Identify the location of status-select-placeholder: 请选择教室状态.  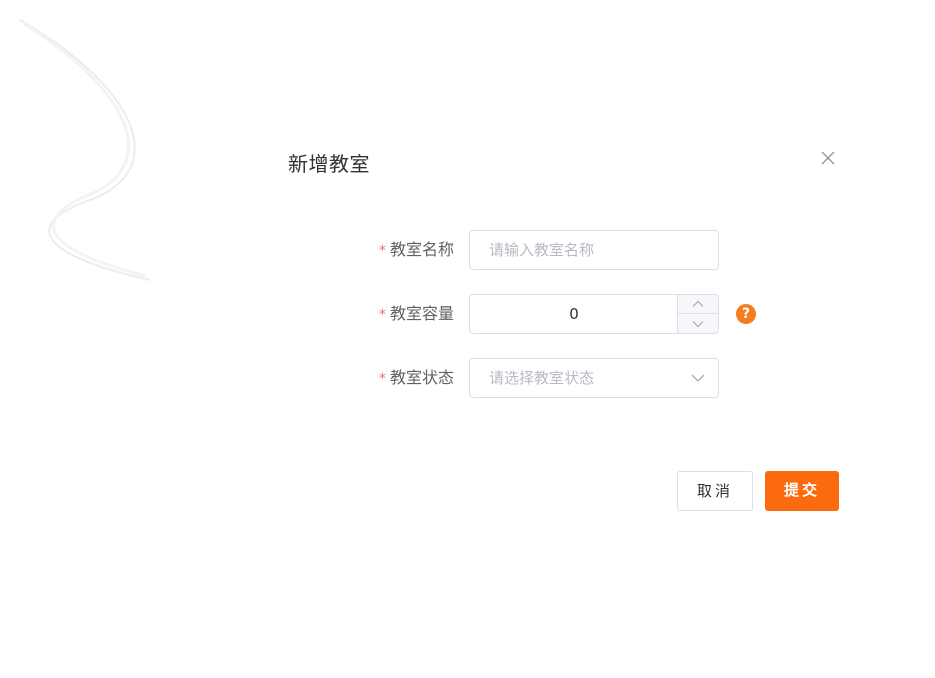
(542, 378).